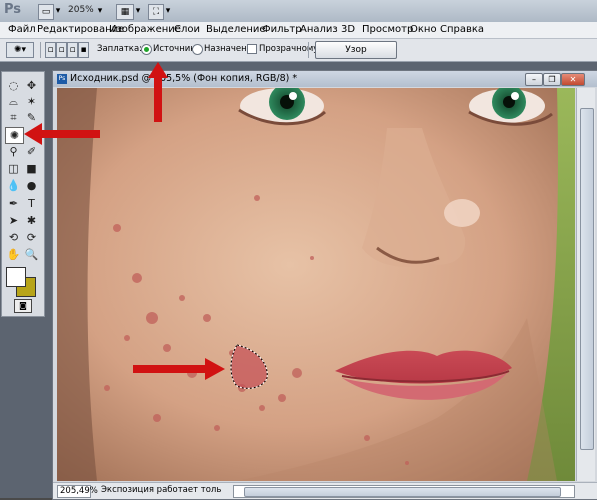  I want to click on zoom-field: 205,49%, so click(77, 491).